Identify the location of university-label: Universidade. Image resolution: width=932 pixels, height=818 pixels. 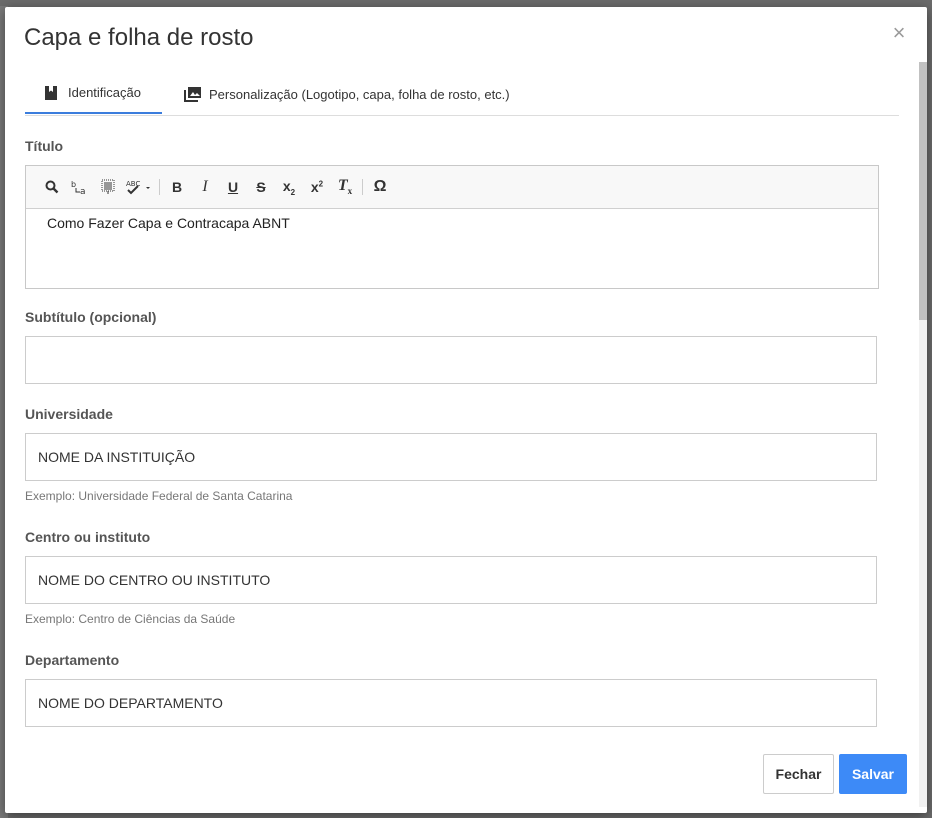
(69, 414).